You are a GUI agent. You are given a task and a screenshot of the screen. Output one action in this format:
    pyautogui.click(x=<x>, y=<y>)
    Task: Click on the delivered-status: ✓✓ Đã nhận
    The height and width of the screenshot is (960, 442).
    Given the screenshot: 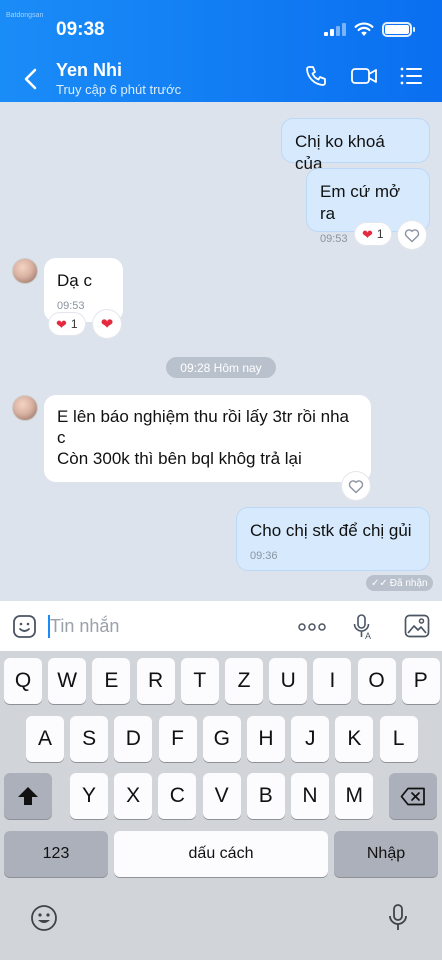 What is the action you would take?
    pyautogui.click(x=399, y=583)
    